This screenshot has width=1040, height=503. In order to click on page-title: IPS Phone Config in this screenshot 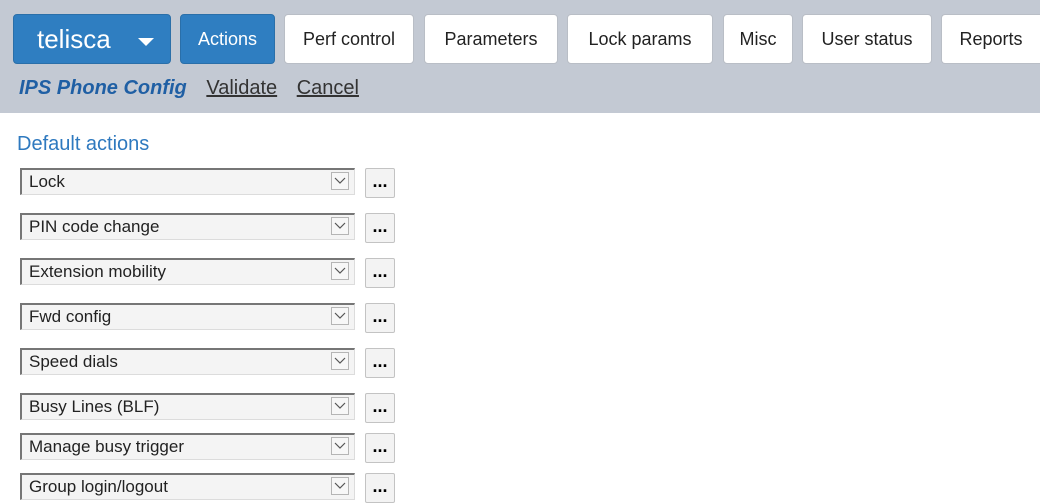, I will do `click(103, 88)`.